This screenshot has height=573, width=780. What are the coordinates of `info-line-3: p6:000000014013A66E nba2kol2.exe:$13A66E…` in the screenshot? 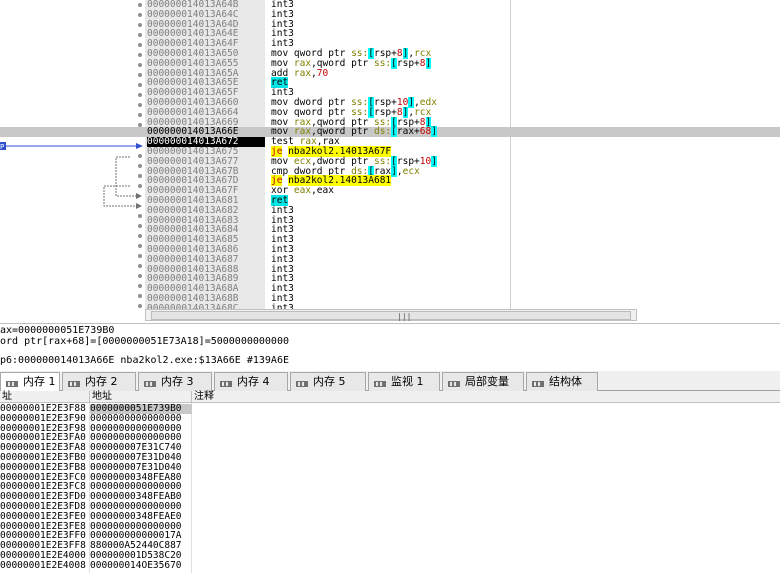 It's located at (144, 360).